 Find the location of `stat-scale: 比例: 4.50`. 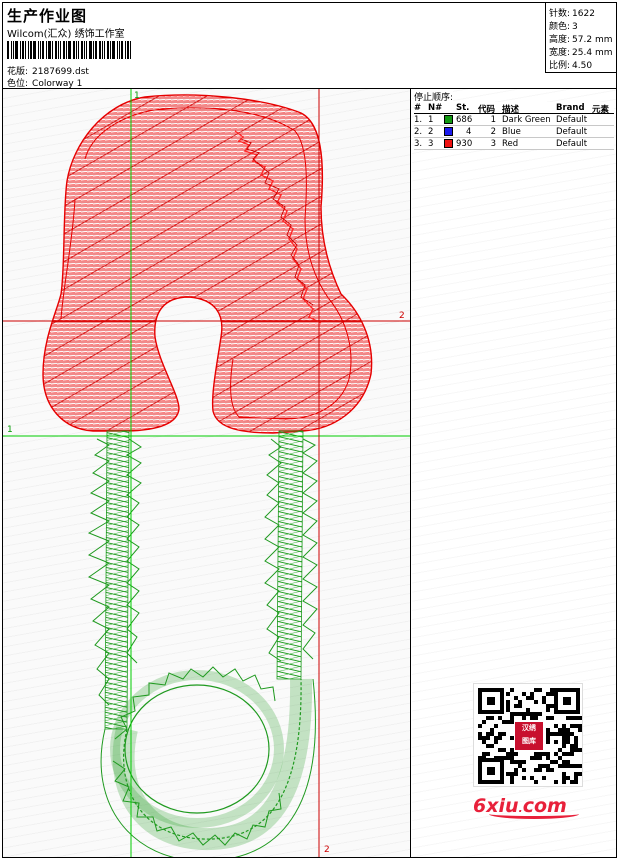

stat-scale: 比例: 4.50 is located at coordinates (571, 66).